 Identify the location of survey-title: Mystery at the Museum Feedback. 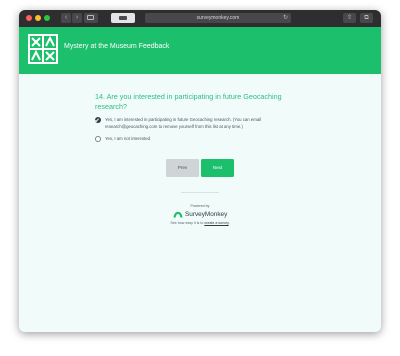
(117, 46).